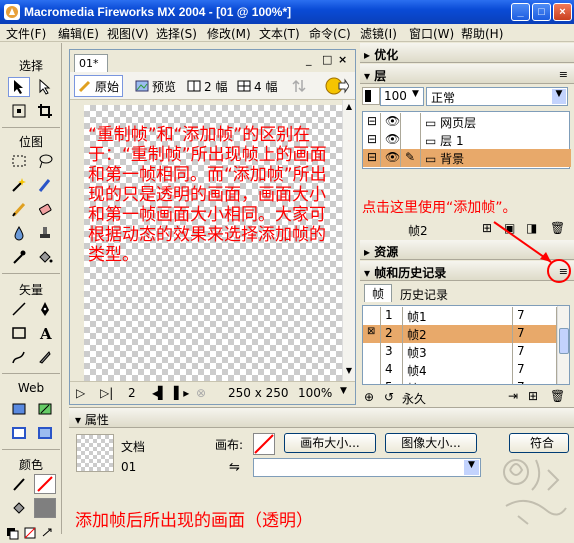 This screenshot has width=574, height=543. What do you see at coordinates (466, 334) in the screenshot?
I see `frame-row-selected: ⊠ 2 帧2 7` at bounding box center [466, 334].